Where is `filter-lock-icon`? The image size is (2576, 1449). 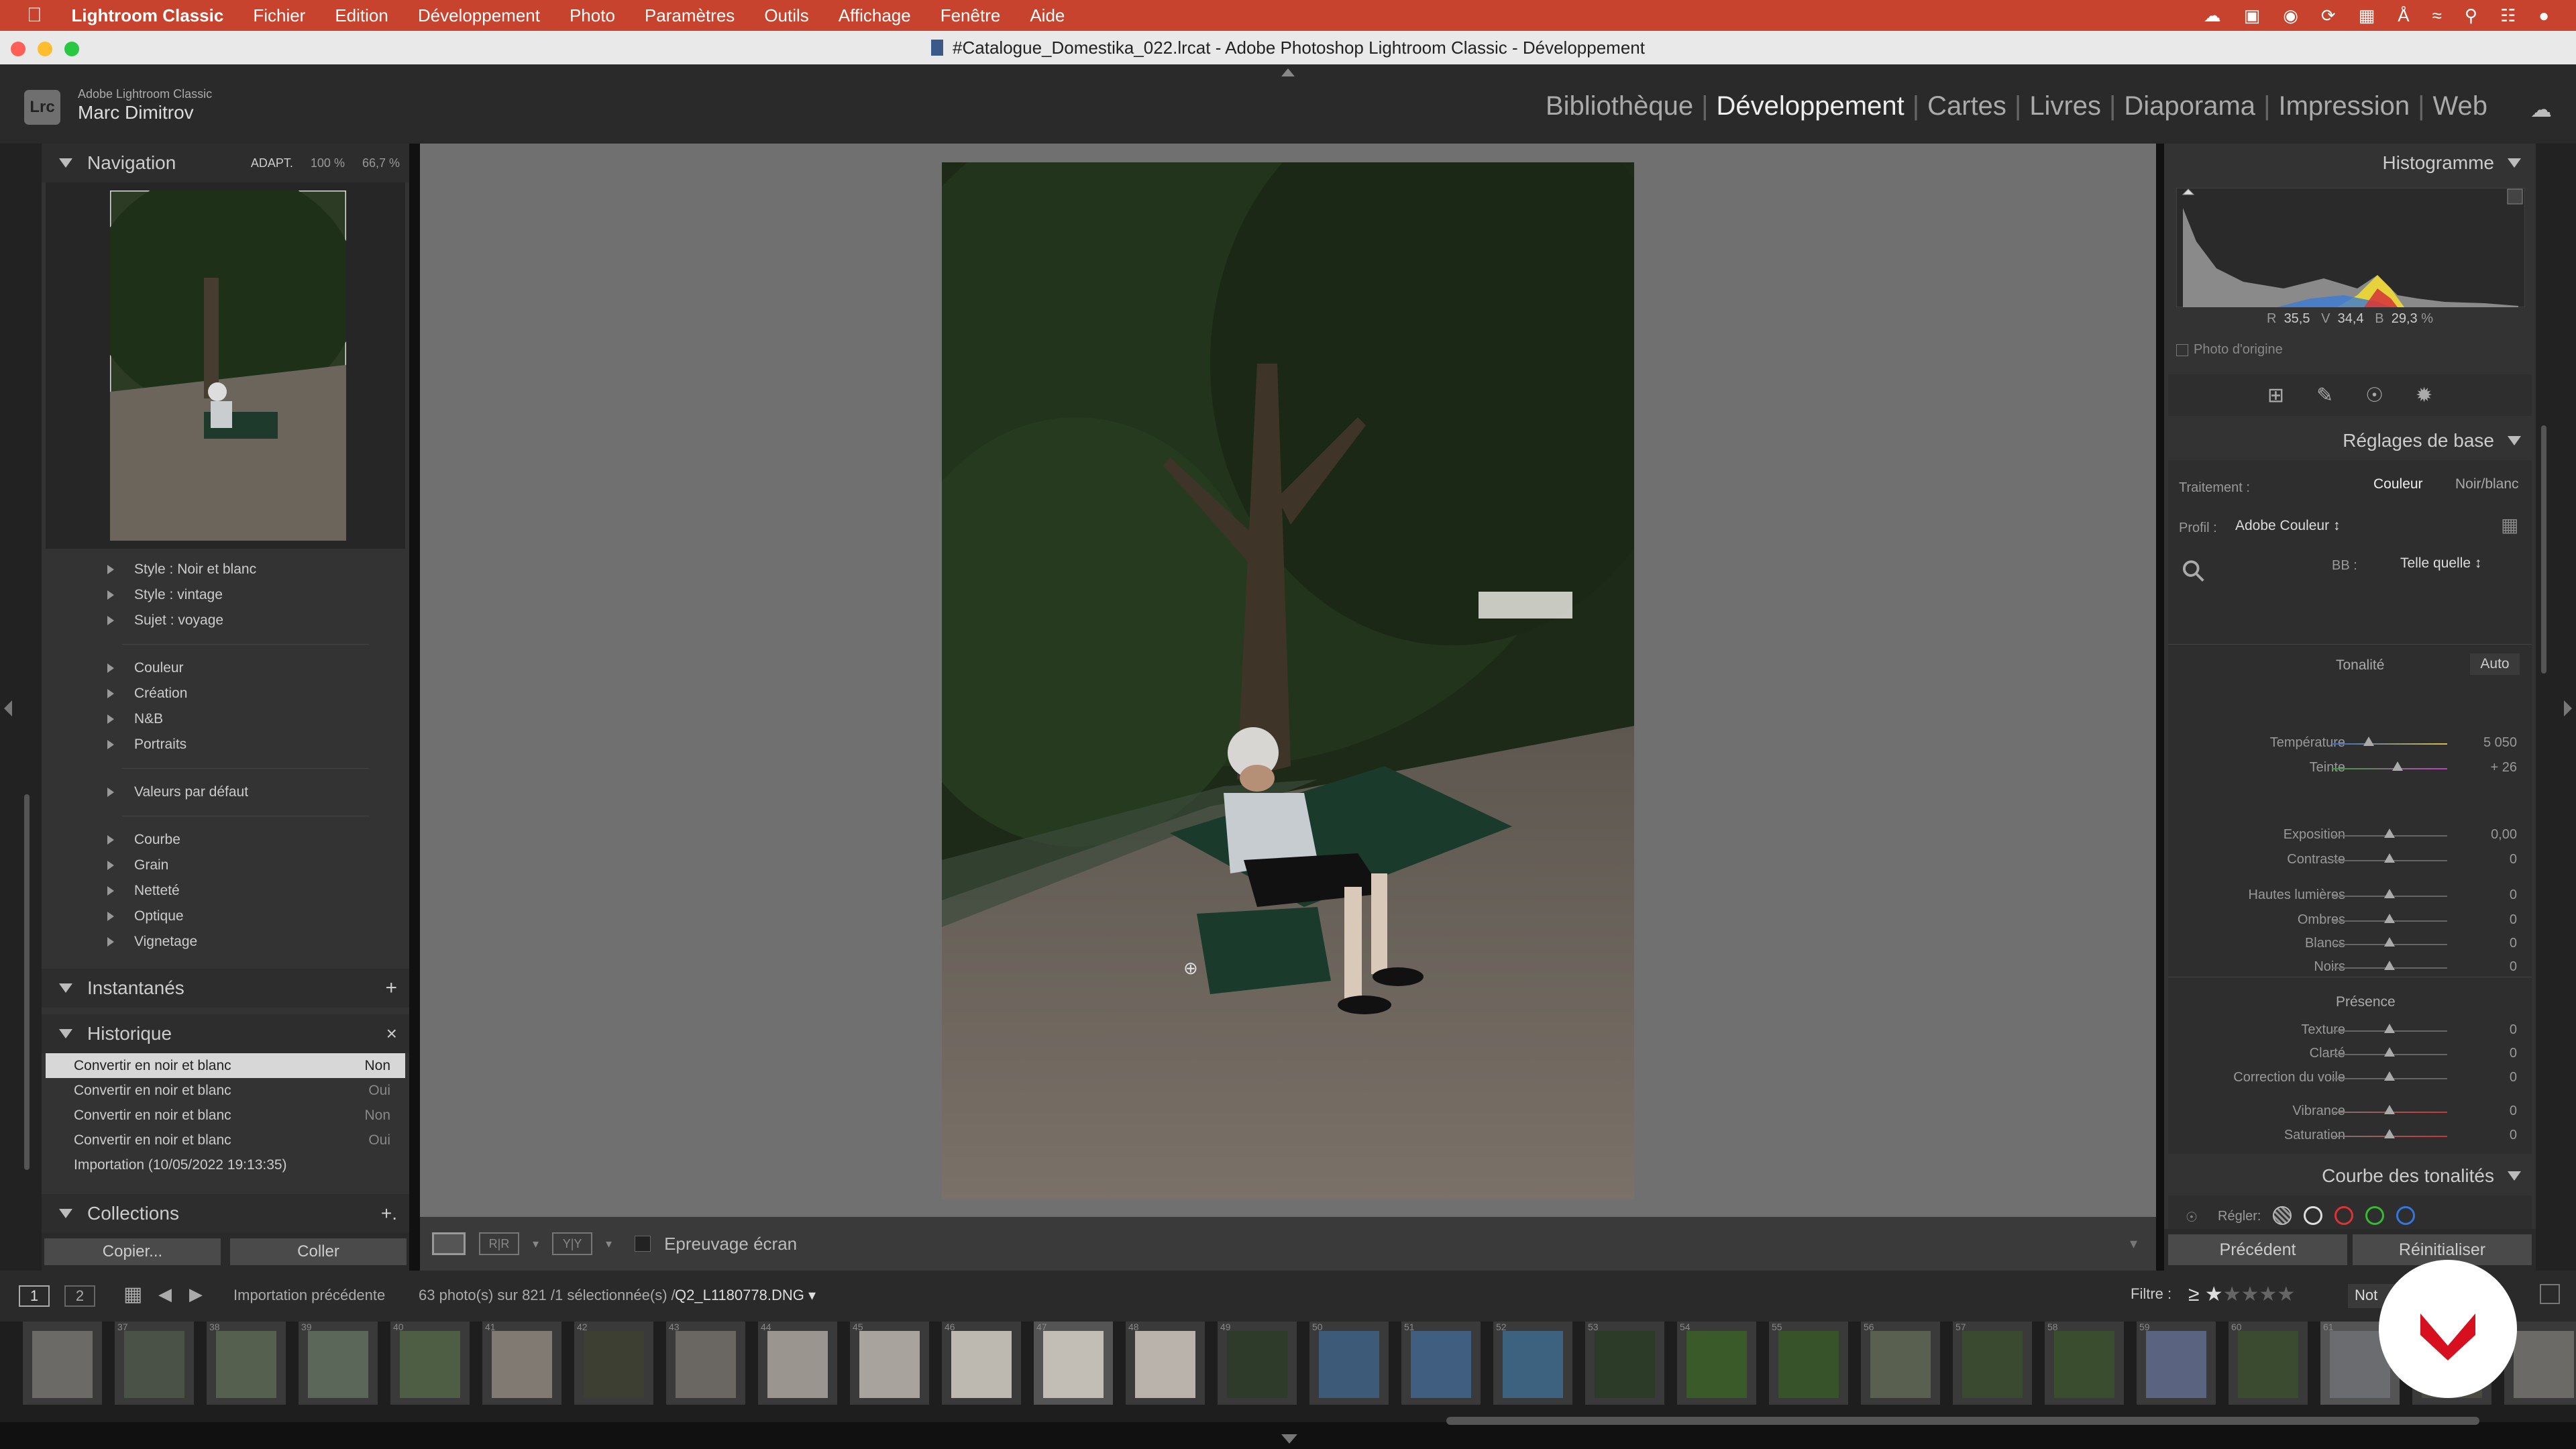 filter-lock-icon is located at coordinates (2550, 1294).